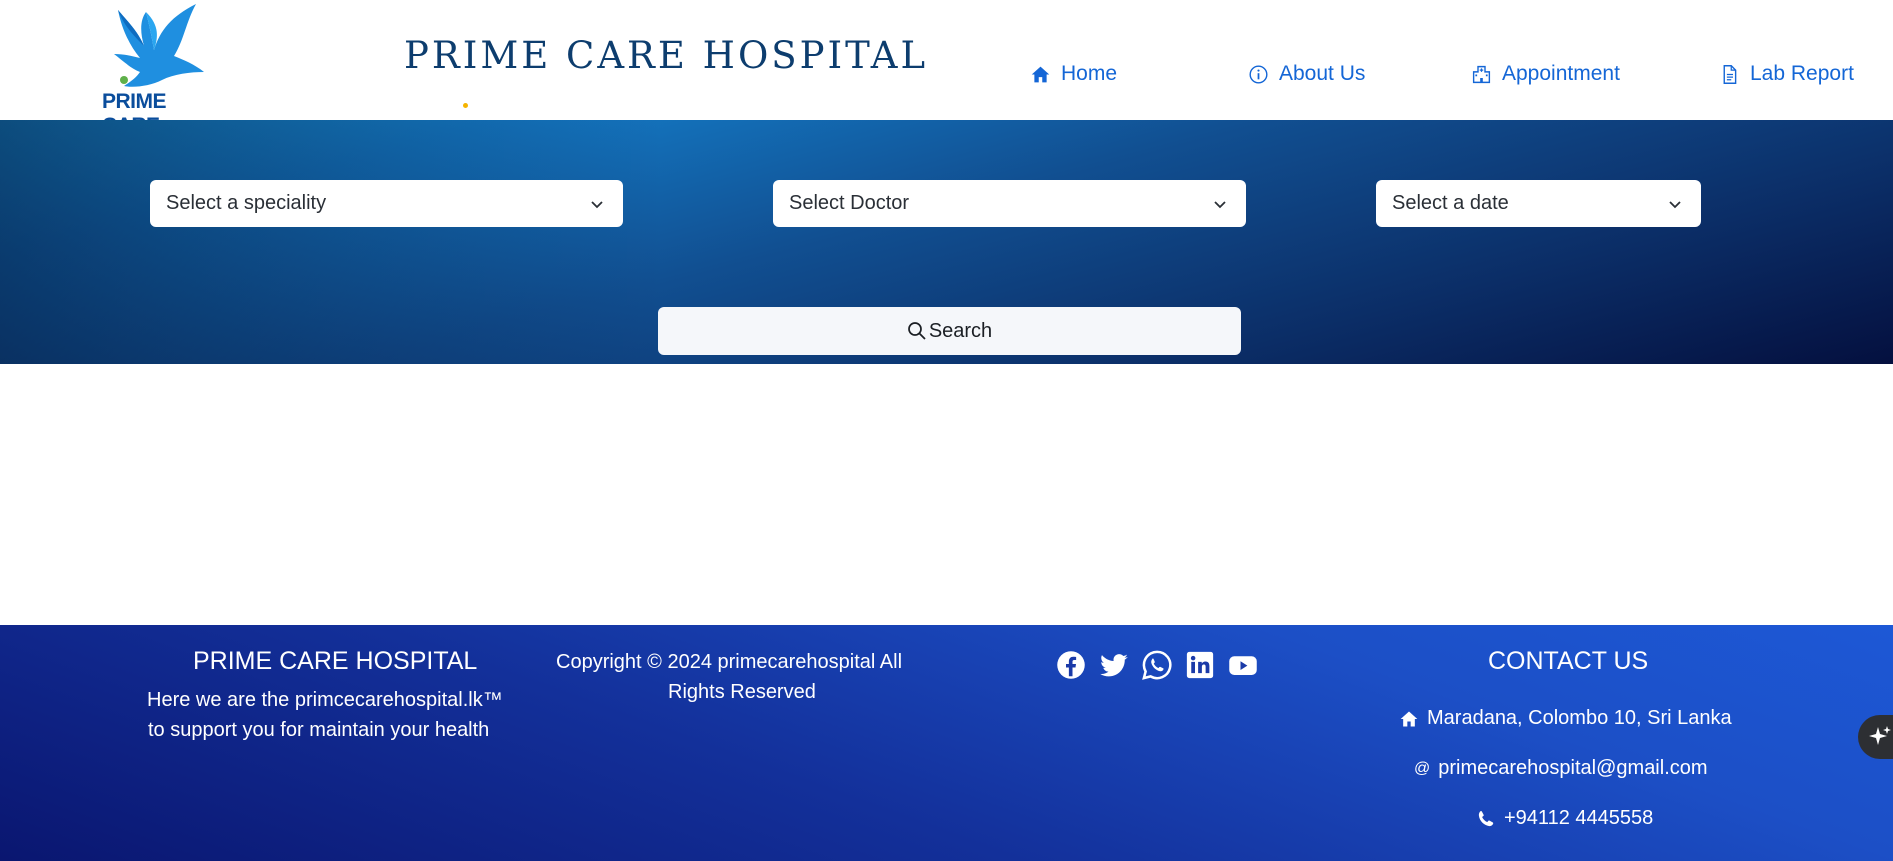 This screenshot has width=1893, height=861. What do you see at coordinates (849, 203) in the screenshot?
I see `doctor-select-value: Select Doctor` at bounding box center [849, 203].